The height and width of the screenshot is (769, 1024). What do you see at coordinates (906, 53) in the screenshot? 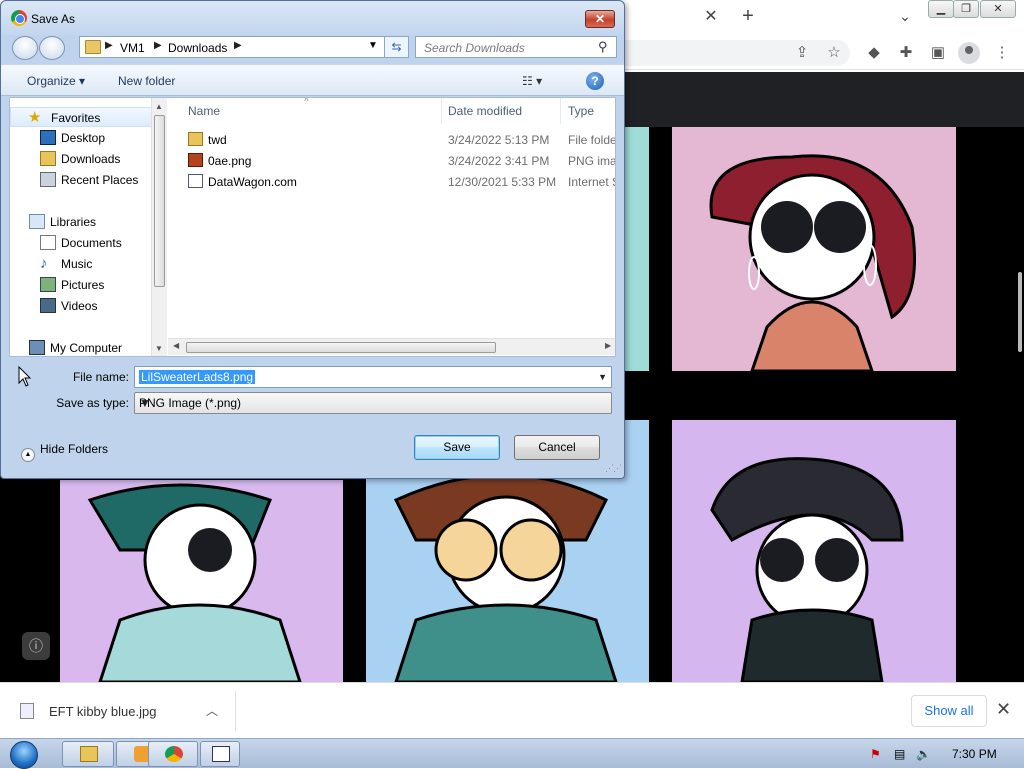
I see `extensions-puzzle-icon: ✚` at bounding box center [906, 53].